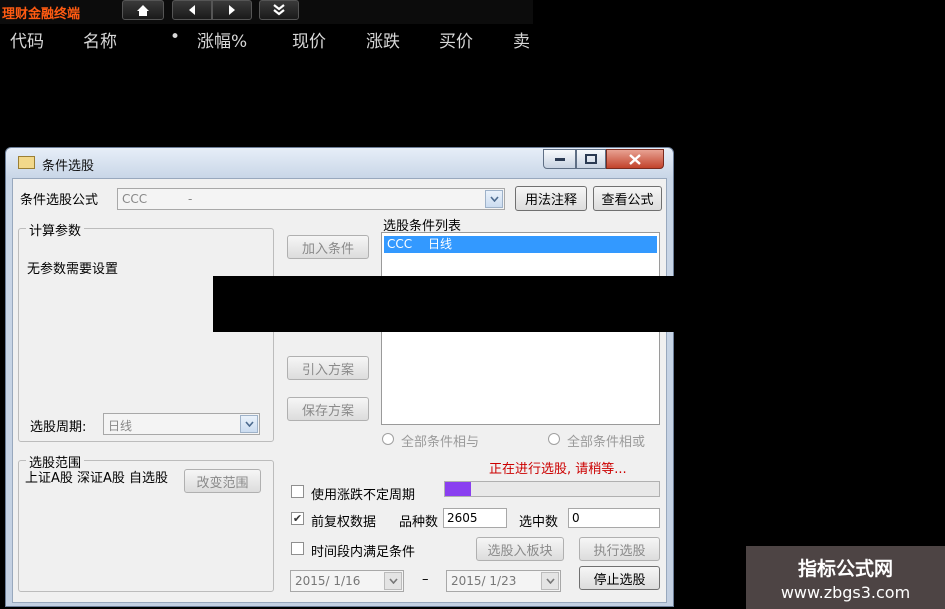 The height and width of the screenshot is (609, 945). Describe the element at coordinates (456, 39) in the screenshot. I see `column-bid: 买价` at that location.